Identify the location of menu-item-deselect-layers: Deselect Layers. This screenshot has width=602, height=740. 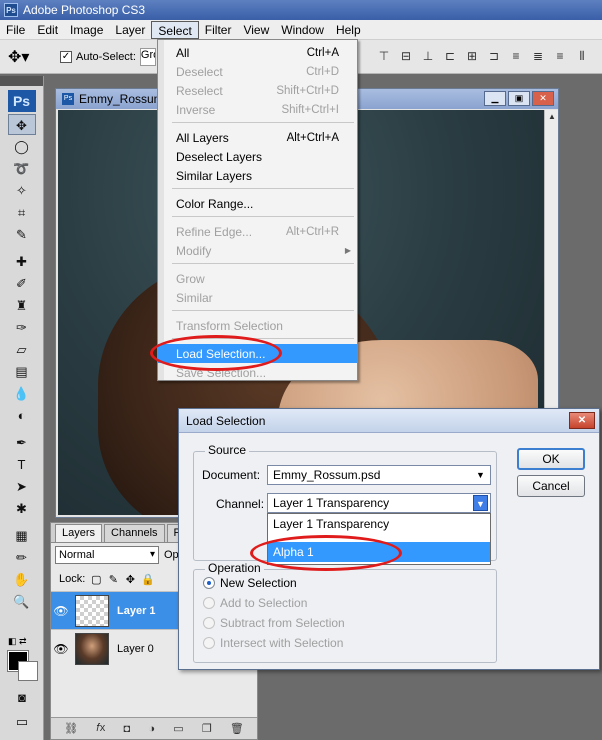
(257, 156).